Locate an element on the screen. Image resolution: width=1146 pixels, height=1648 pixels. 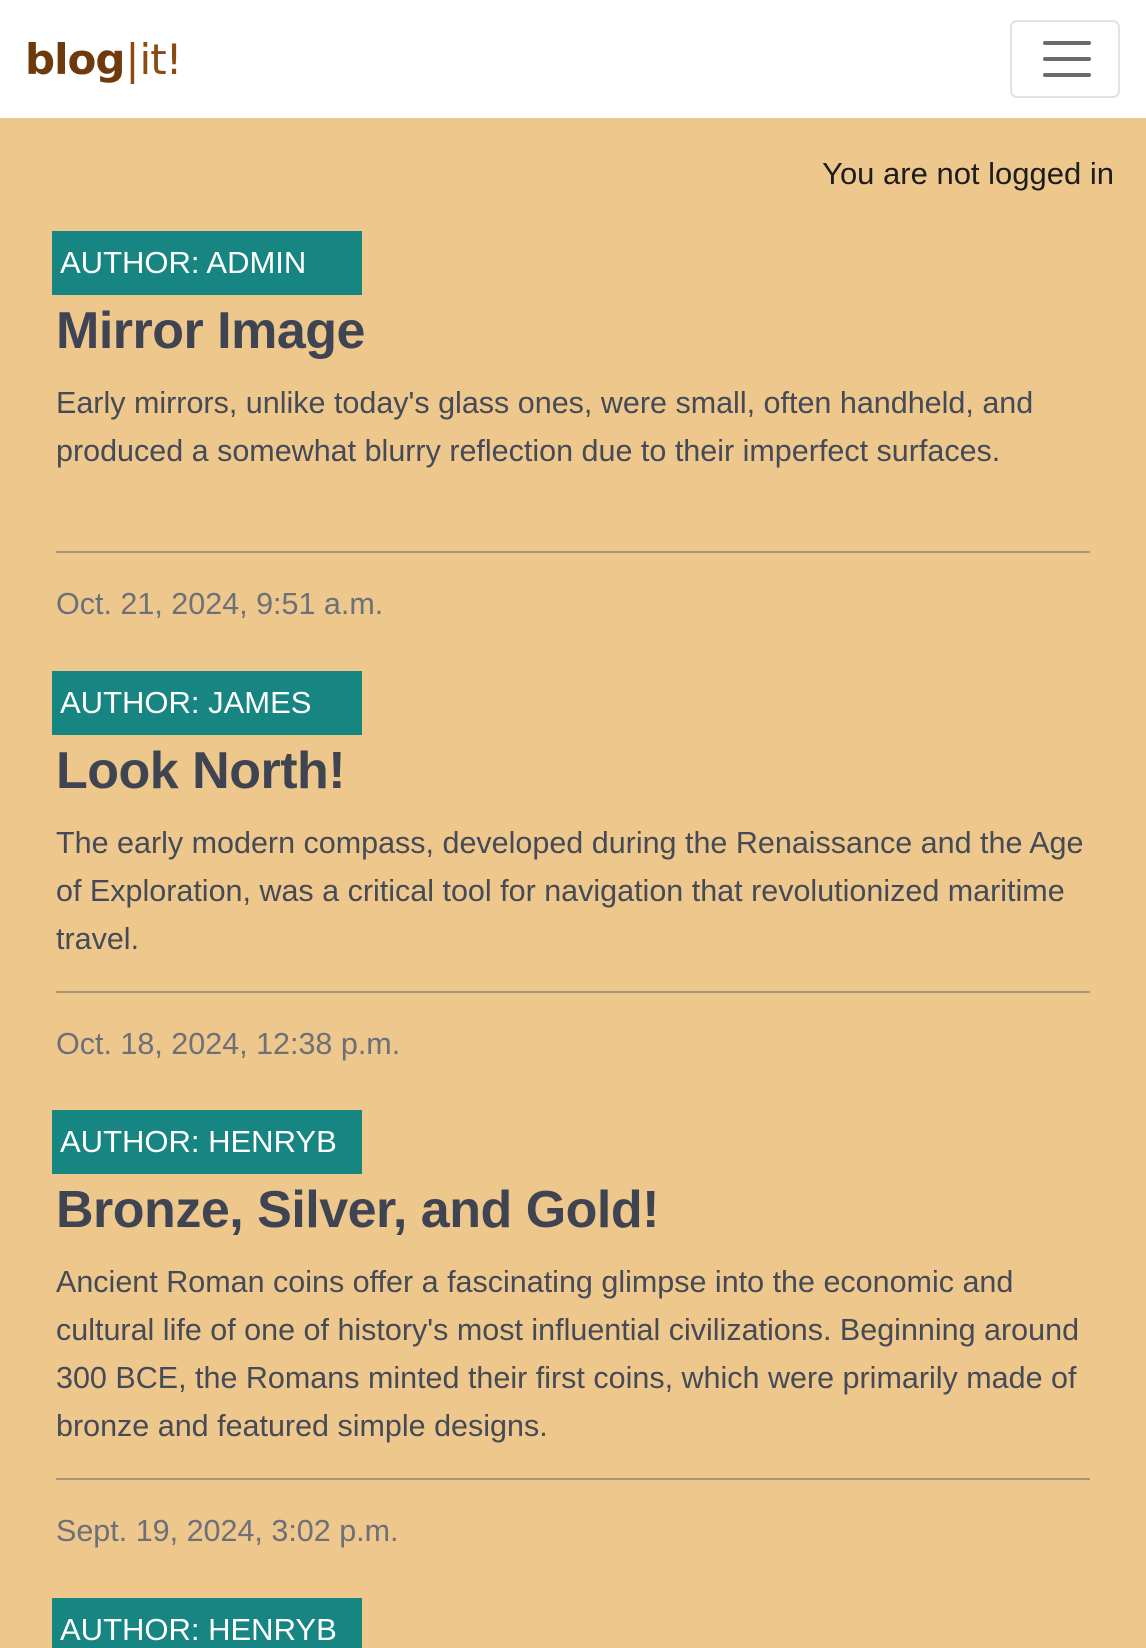
navbar-toggle-button is located at coordinates (1065, 59).